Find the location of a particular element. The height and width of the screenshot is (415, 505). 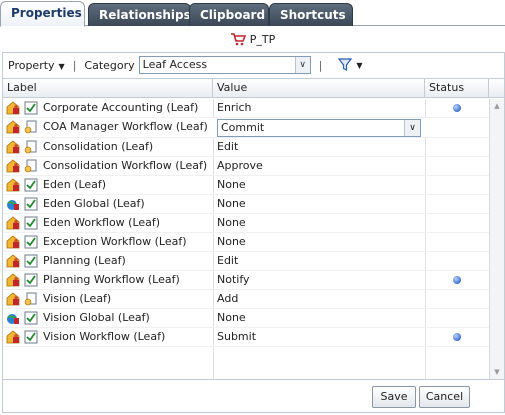

save-button: Save is located at coordinates (394, 397).